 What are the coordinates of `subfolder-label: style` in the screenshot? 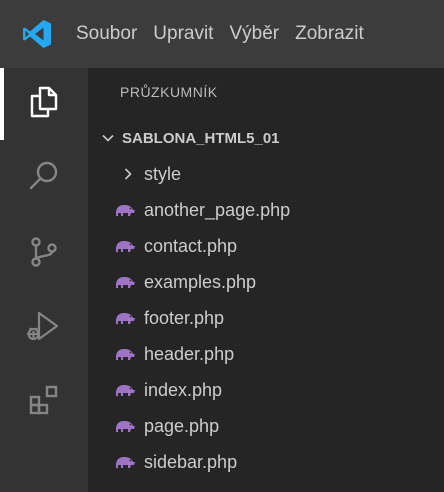 It's located at (163, 173).